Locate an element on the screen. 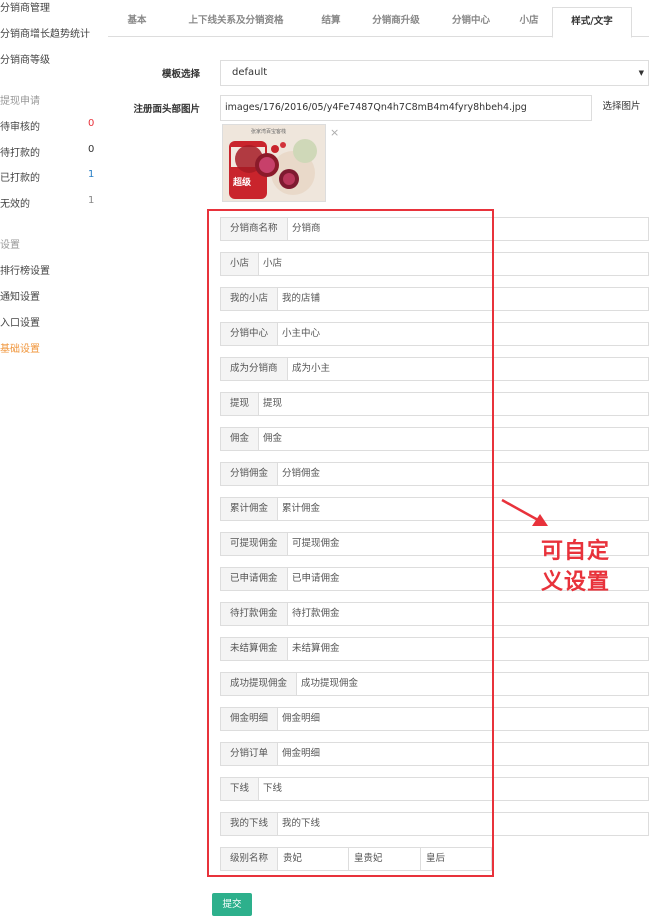 The image size is (649, 921). header-image-thumbnail: 张家湾百宝客栈 超级 is located at coordinates (274, 163).